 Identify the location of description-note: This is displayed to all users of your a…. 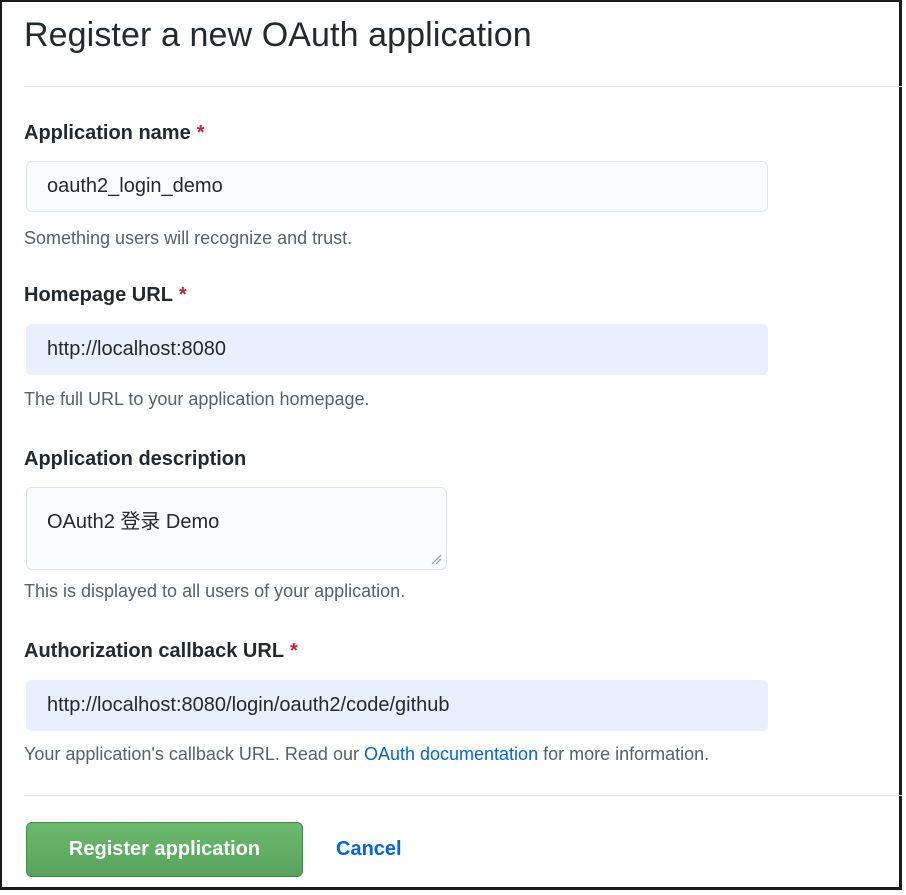
(215, 591).